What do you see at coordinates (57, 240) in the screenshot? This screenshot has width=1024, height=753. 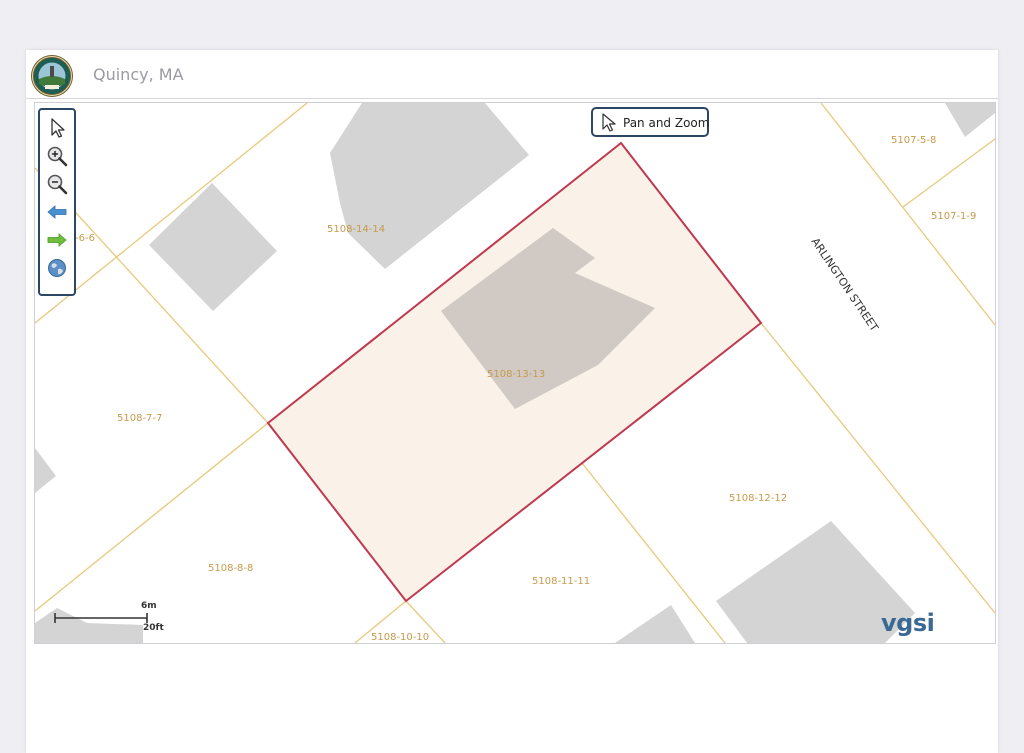 I see `forward-arrow-icon` at bounding box center [57, 240].